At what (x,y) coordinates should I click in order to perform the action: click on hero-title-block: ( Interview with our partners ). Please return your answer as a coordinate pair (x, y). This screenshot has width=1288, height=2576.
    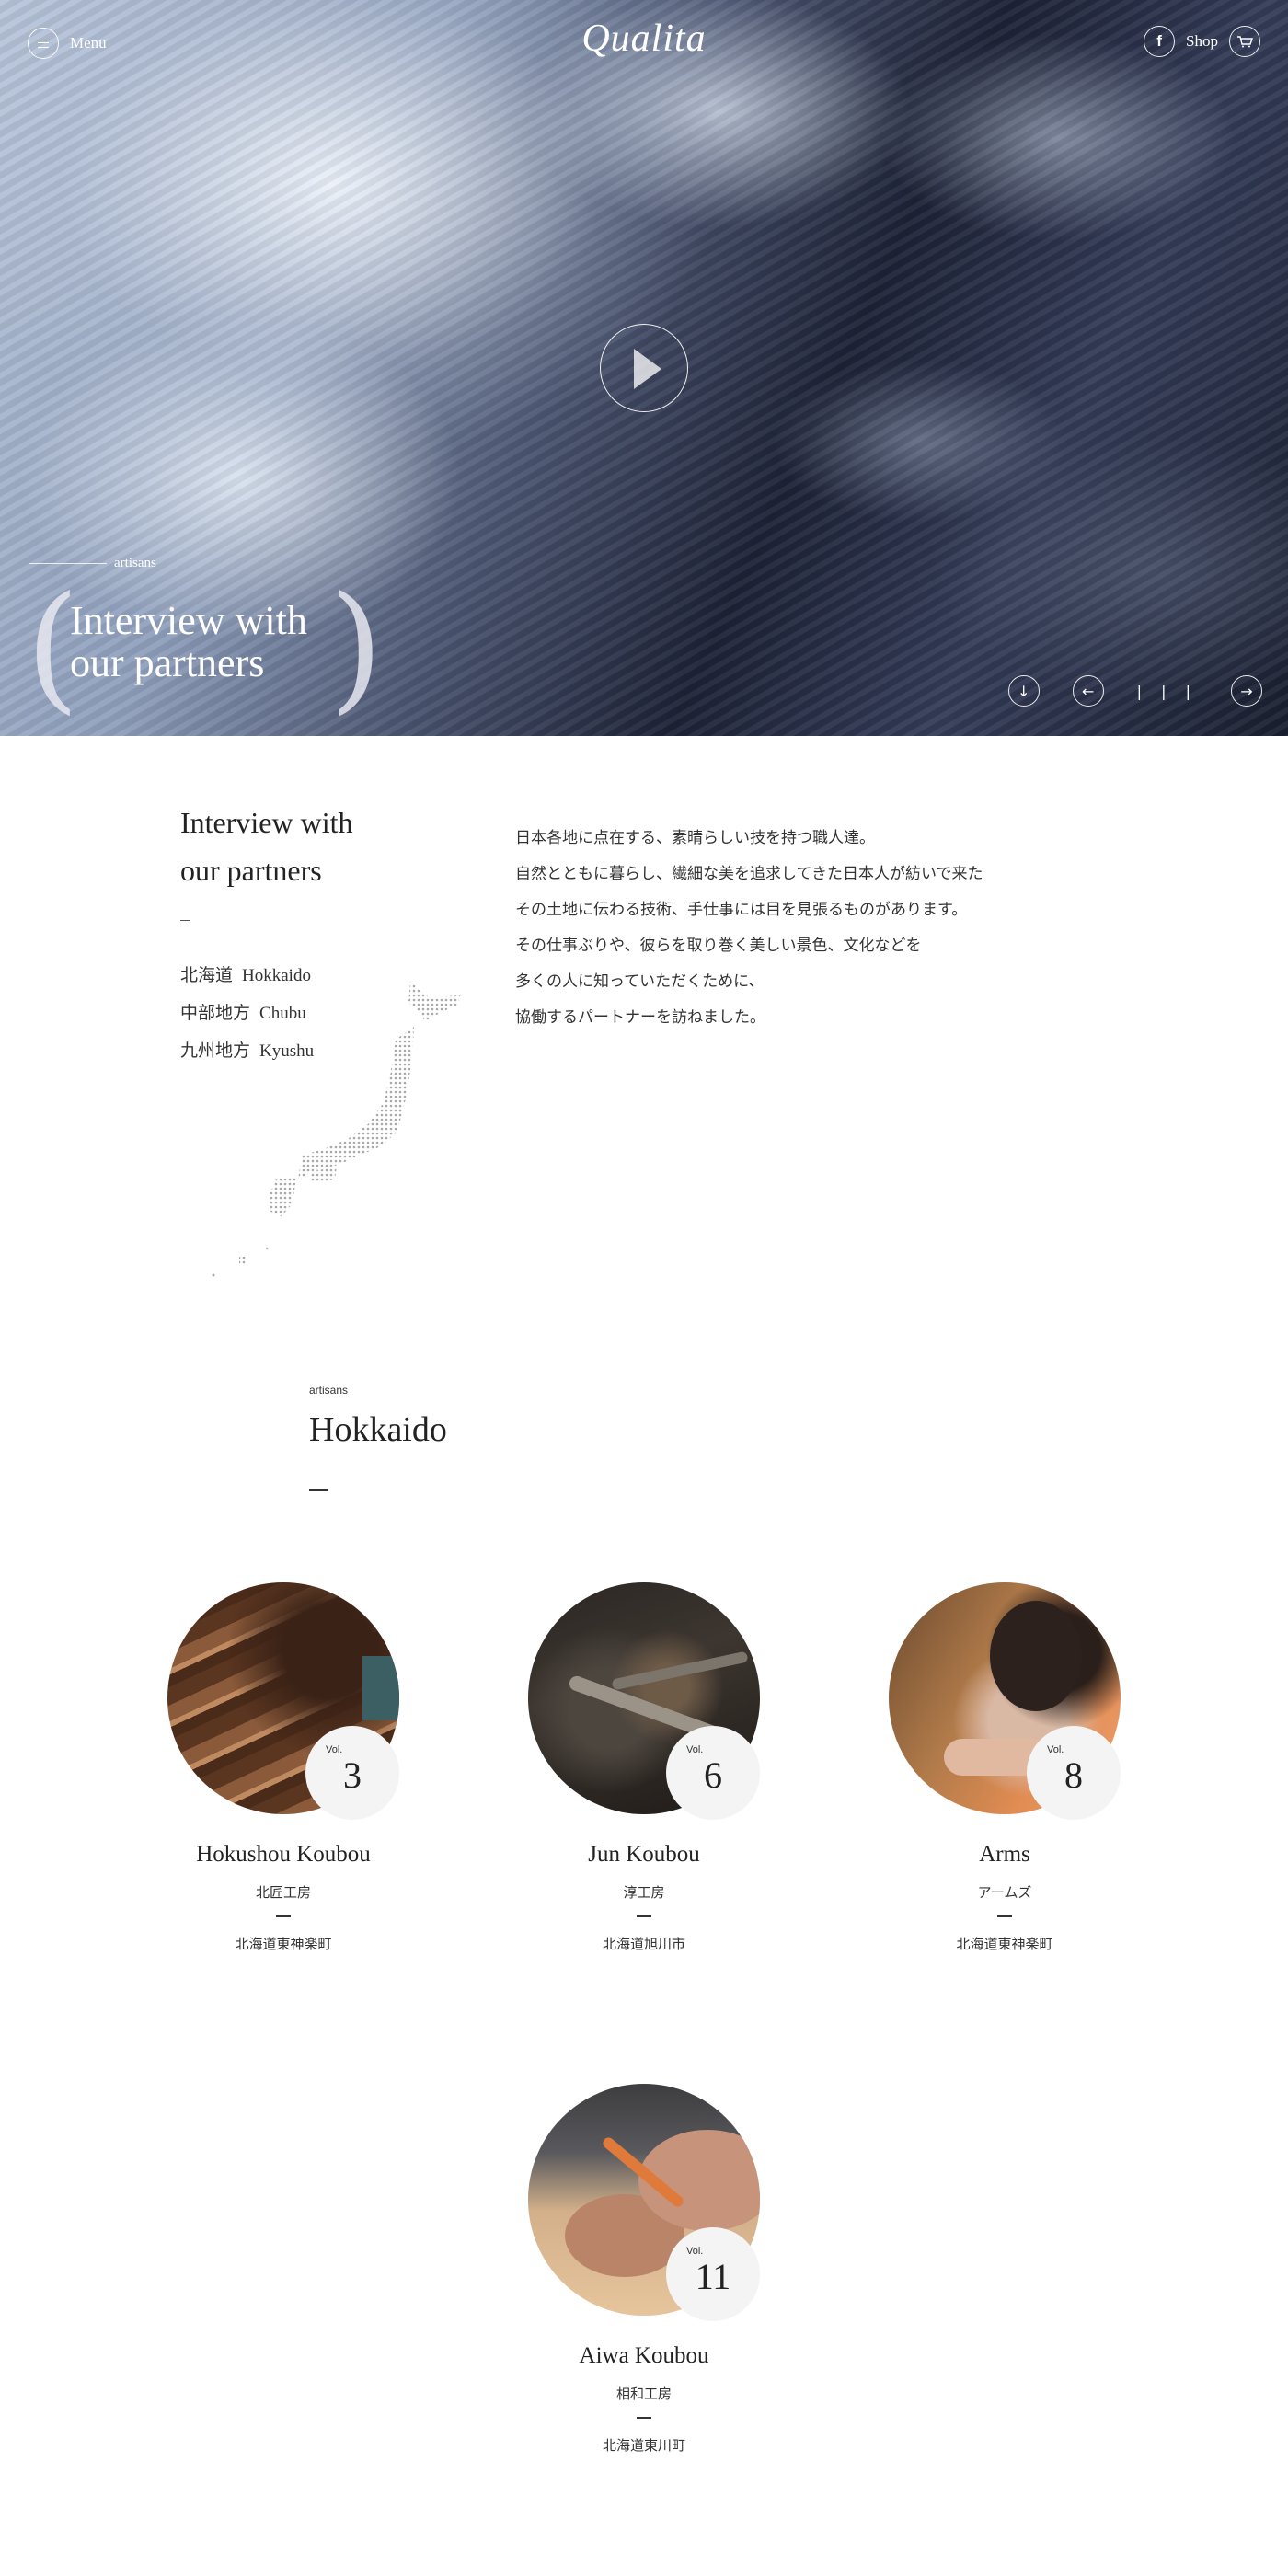
    Looking at the image, I should click on (205, 648).